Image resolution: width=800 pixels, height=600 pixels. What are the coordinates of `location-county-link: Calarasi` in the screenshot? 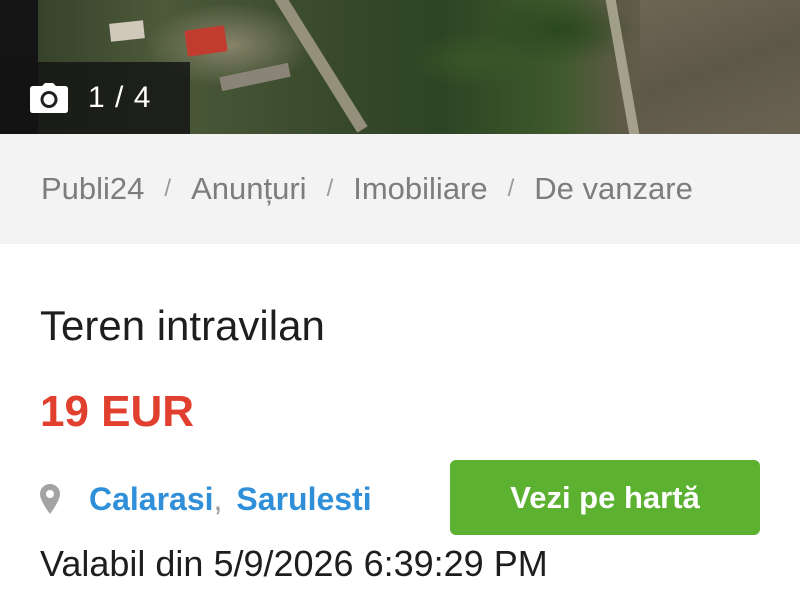 It's located at (151, 499).